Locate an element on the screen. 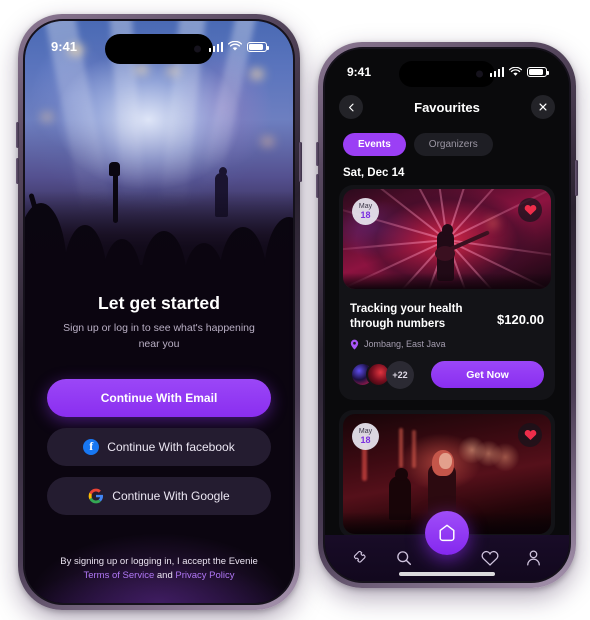 This screenshot has height=620, width=590. tab-events: Events is located at coordinates (374, 144).